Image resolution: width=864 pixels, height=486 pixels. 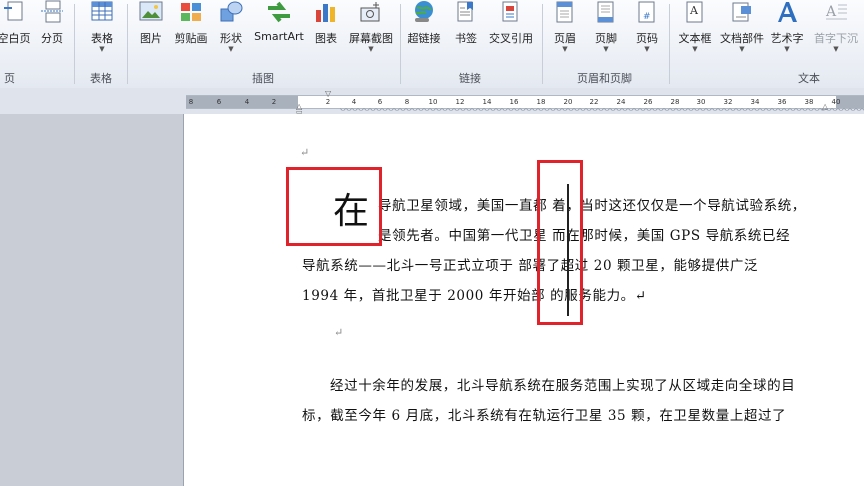 I want to click on footer-icon, so click(x=605, y=12).